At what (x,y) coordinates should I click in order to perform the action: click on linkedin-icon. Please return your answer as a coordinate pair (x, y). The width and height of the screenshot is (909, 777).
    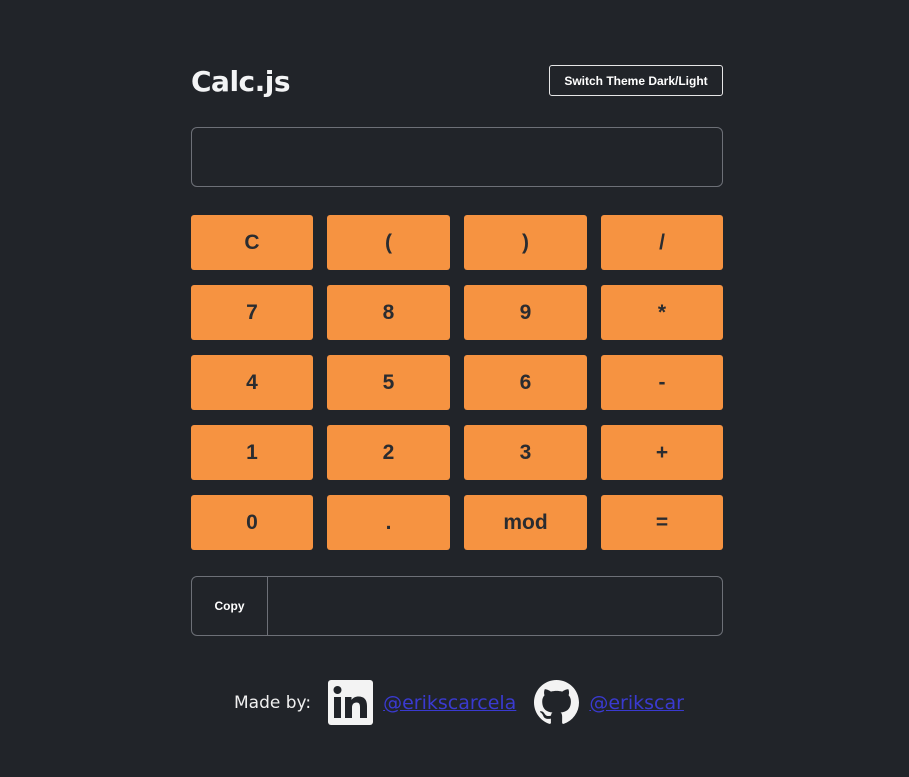
    Looking at the image, I should click on (351, 702).